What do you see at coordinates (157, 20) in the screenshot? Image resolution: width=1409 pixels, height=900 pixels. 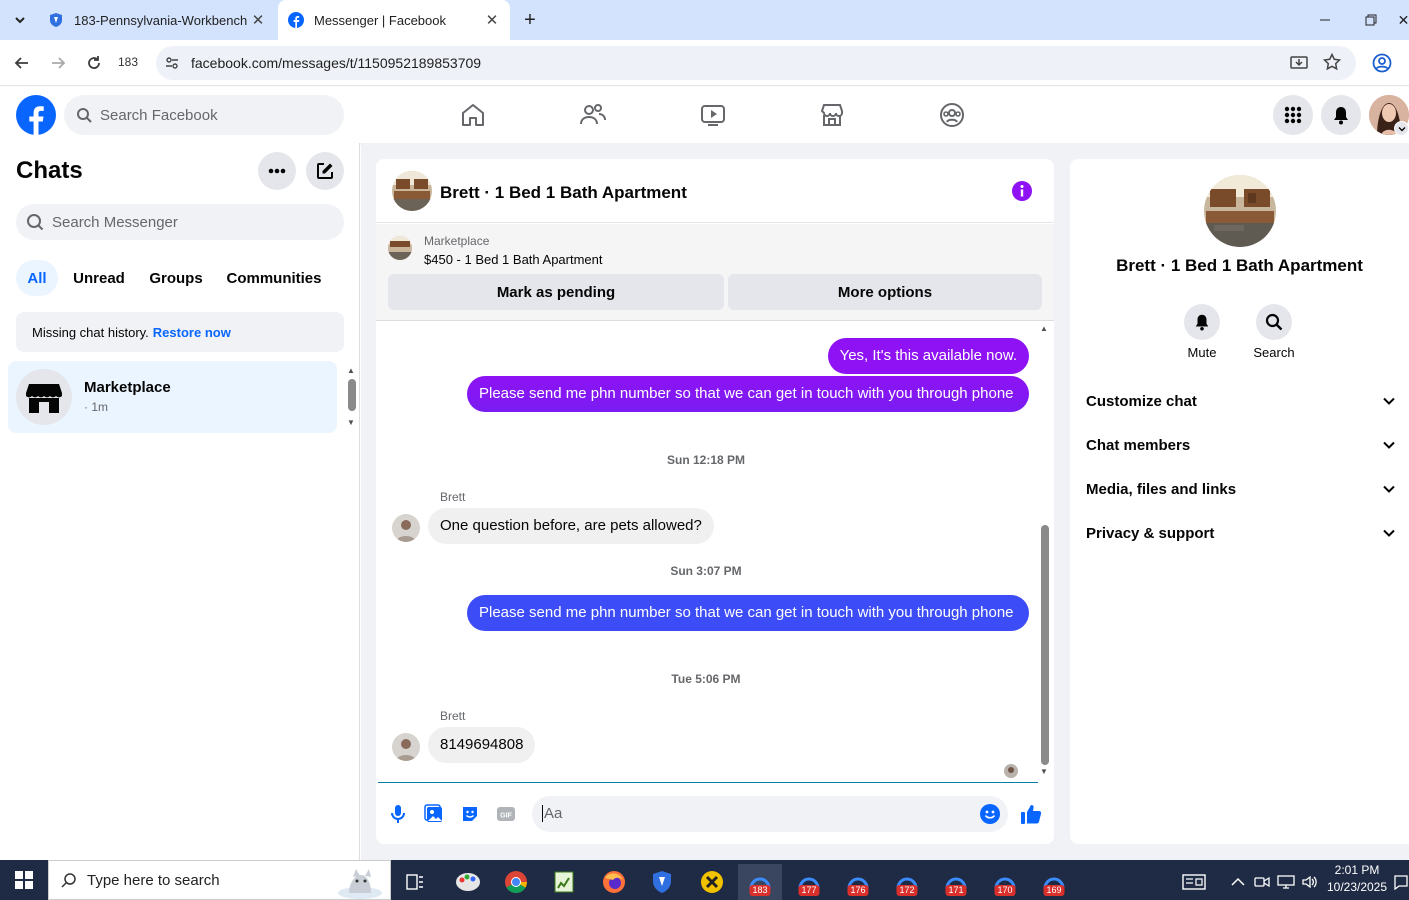 I see `tab-workbench: 183-Pennsylvania-Workbench ✕` at bounding box center [157, 20].